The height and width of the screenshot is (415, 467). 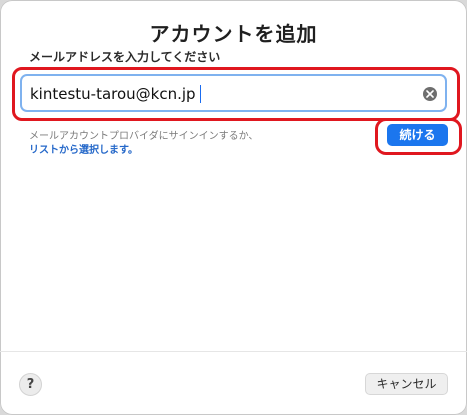 I want to click on text-caret, so click(x=200, y=94).